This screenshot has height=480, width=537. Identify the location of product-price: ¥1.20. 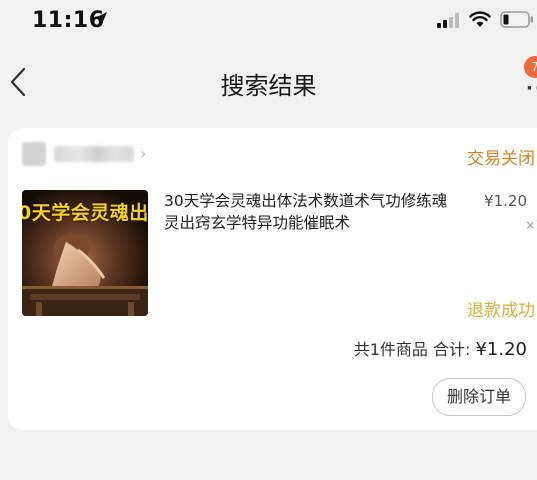
(505, 201).